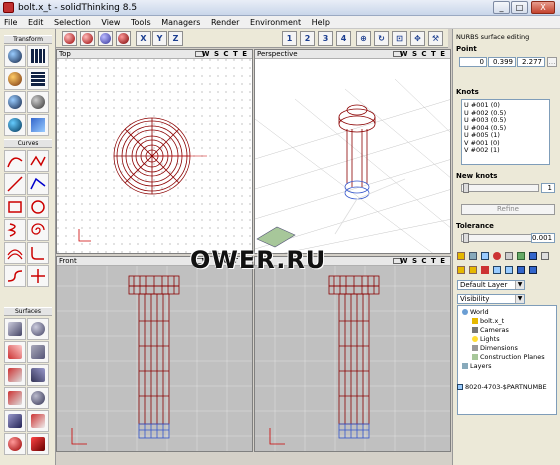 Image resolution: width=560 pixels, height=465 pixels. I want to click on deform-tool-button, so click(38, 125).